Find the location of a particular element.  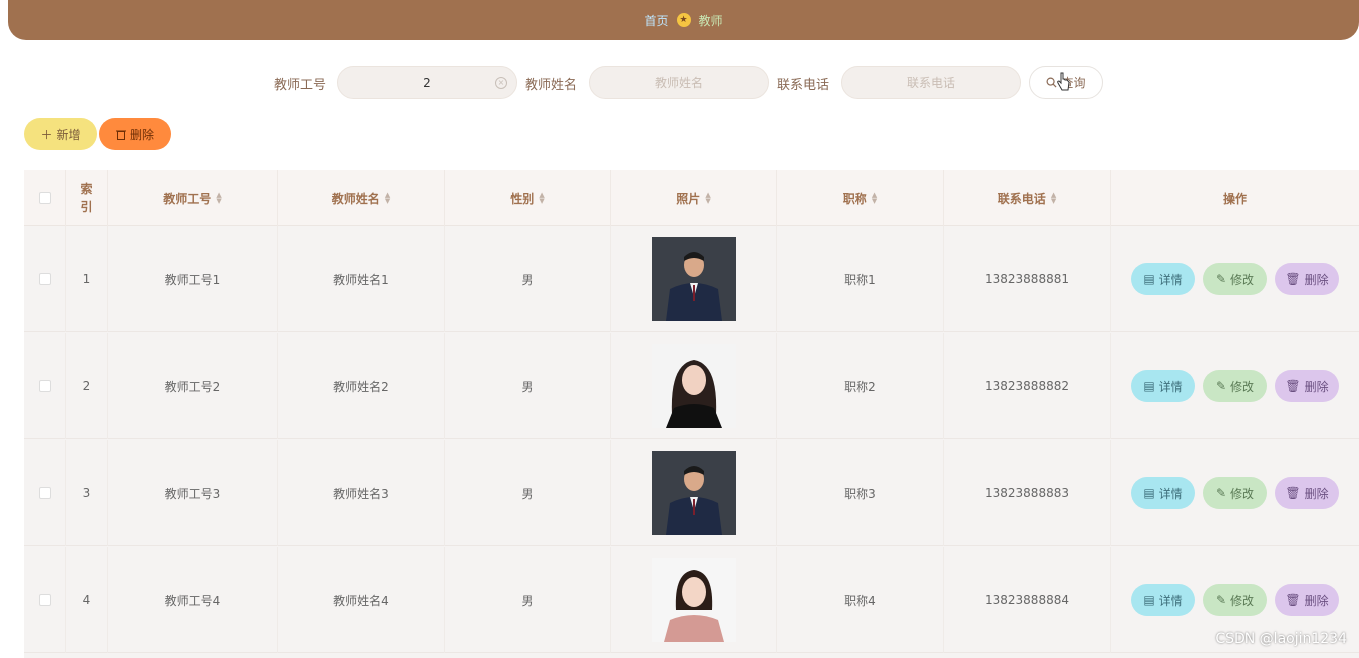

row-teacher-id: 教师工号3 is located at coordinates (193, 493).